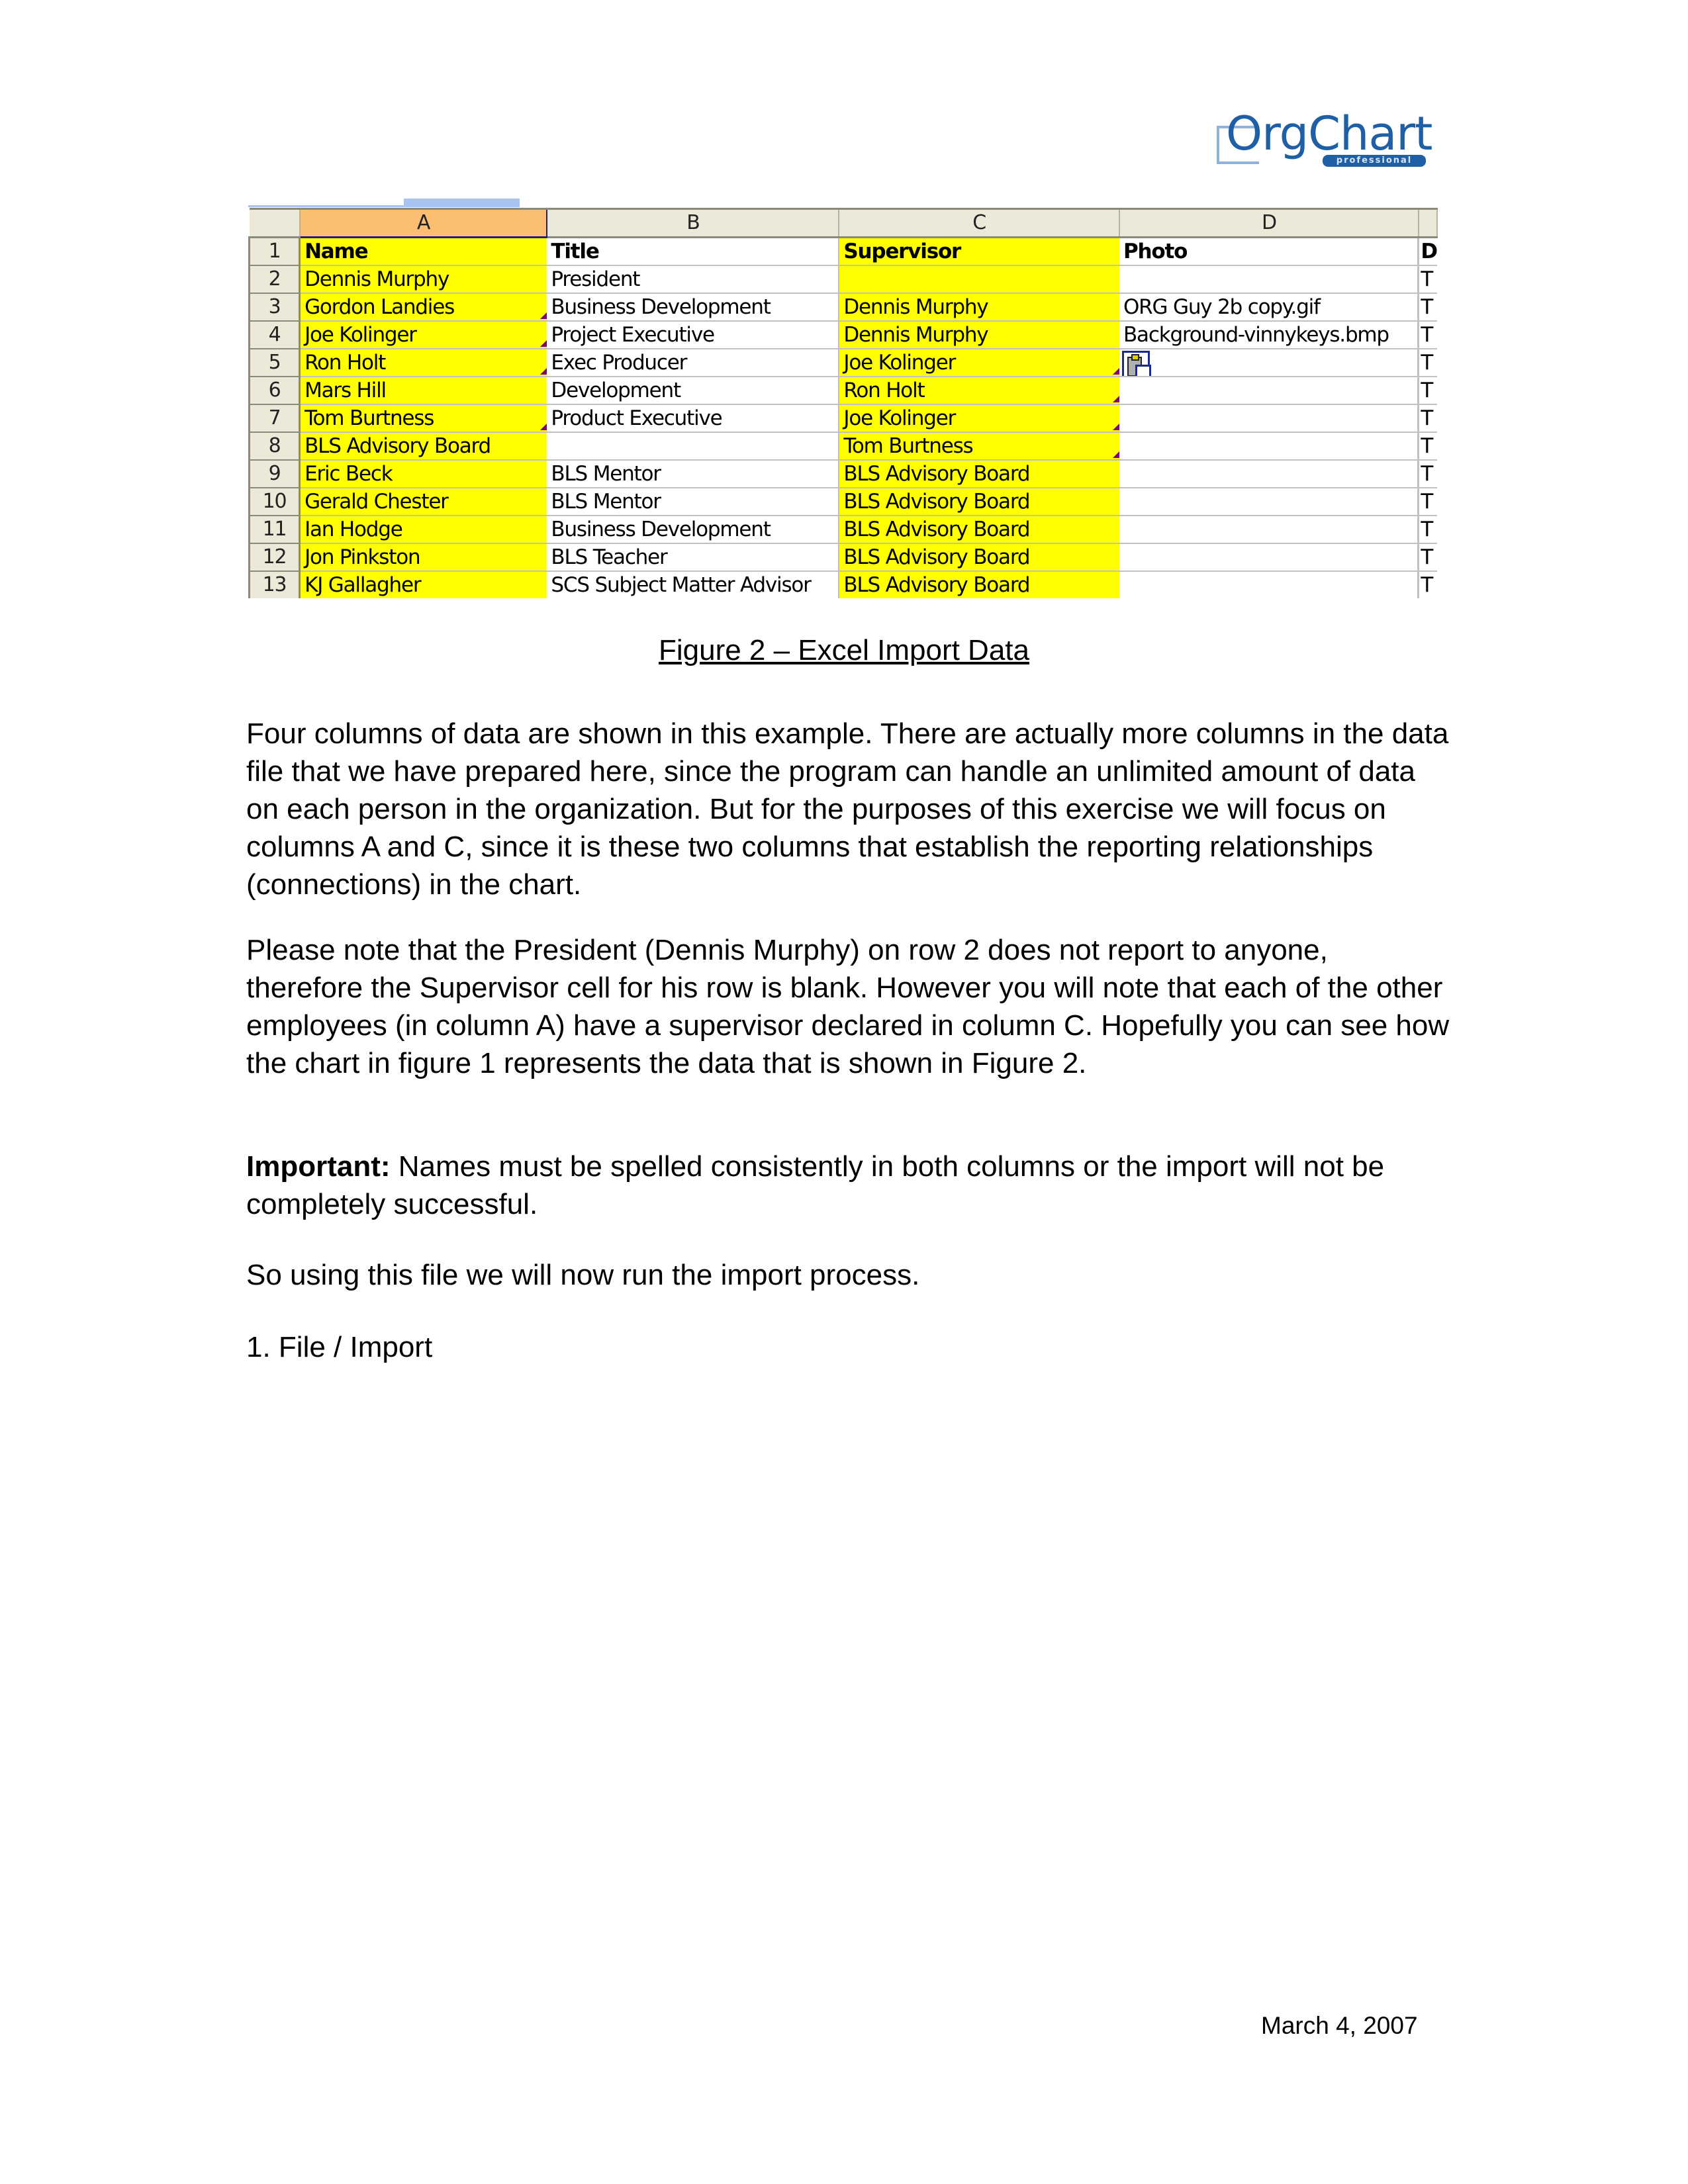  I want to click on logo-wordmark: OrgChart, so click(1329, 134).